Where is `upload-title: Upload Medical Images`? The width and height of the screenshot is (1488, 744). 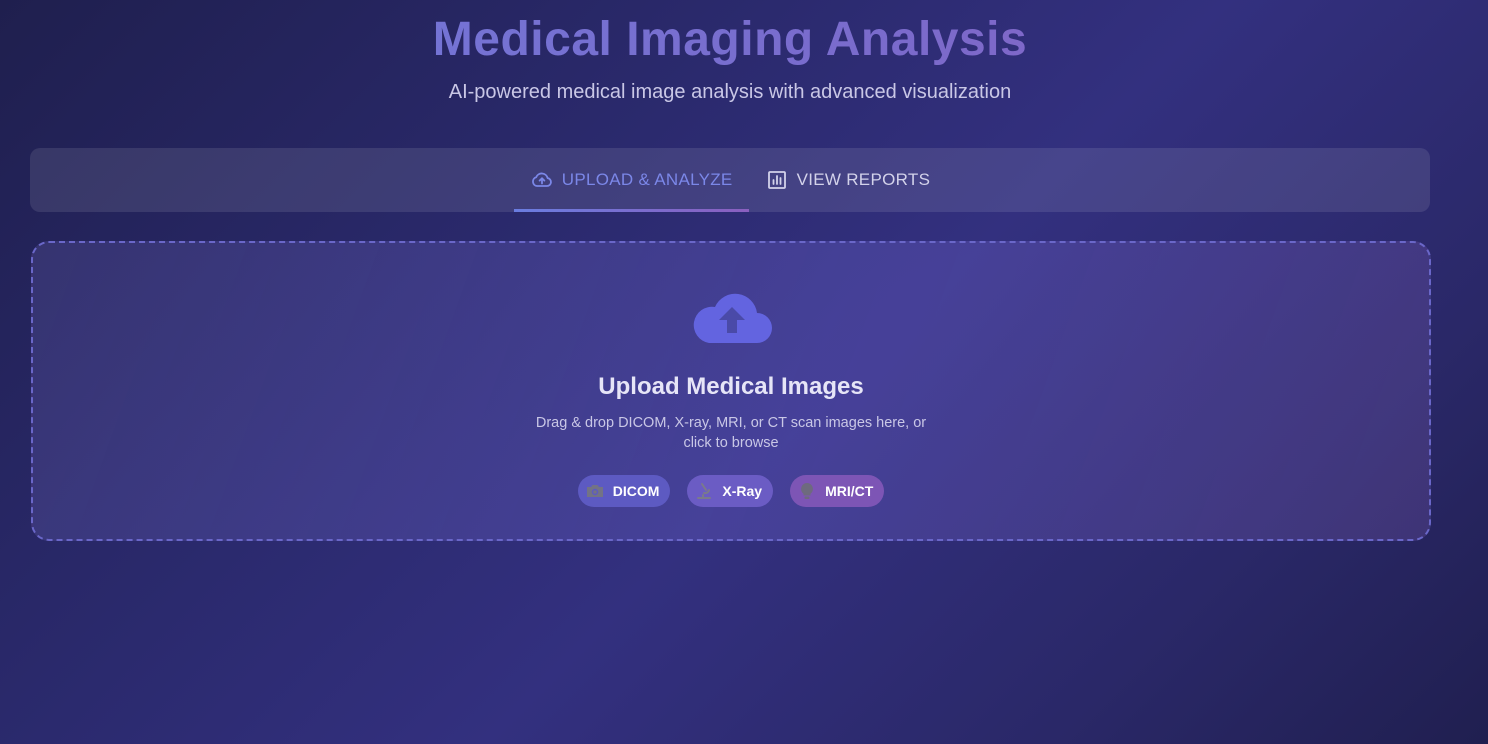
upload-title: Upload Medical Images is located at coordinates (731, 386).